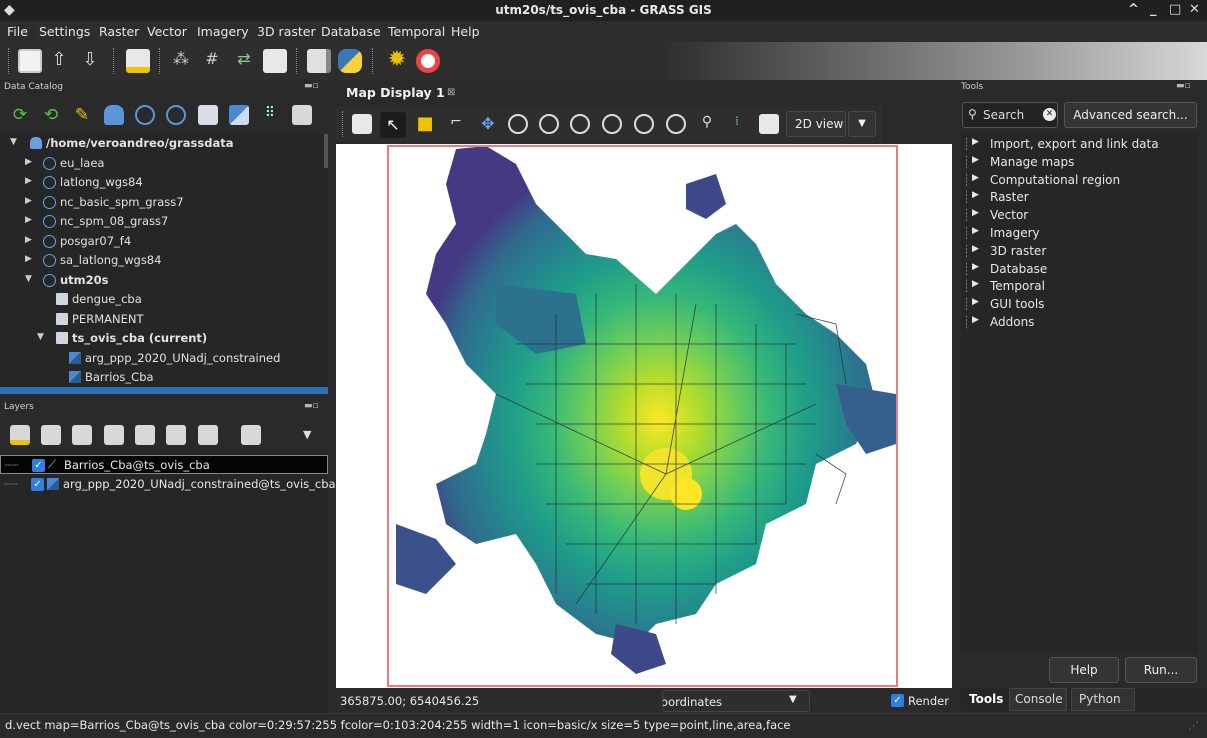 This screenshot has width=1207, height=738. I want to click on add-raster-icon, so click(51, 435).